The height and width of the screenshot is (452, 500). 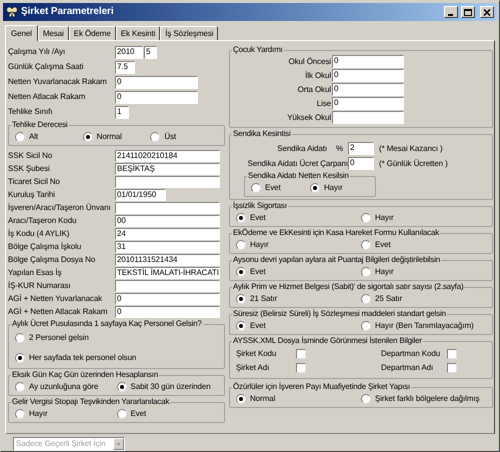 What do you see at coordinates (43, 221) in the screenshot?
I see `field-label: Aracı/Taşeron Kodu` at bounding box center [43, 221].